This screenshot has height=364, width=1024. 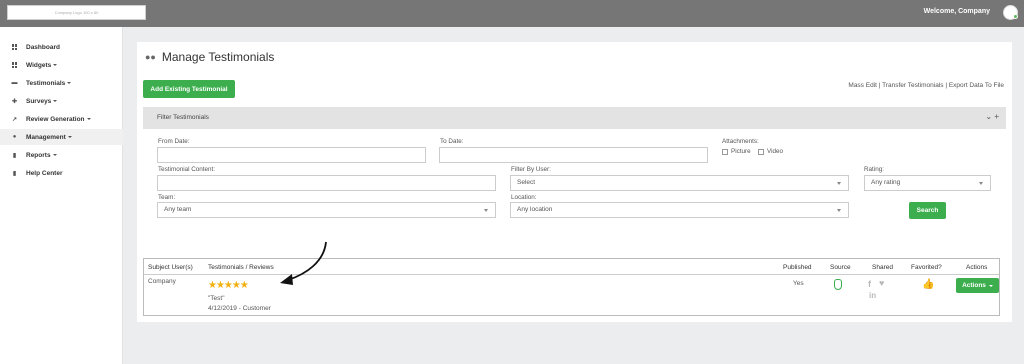 What do you see at coordinates (326, 210) in the screenshot?
I see `team-select: Any team` at bounding box center [326, 210].